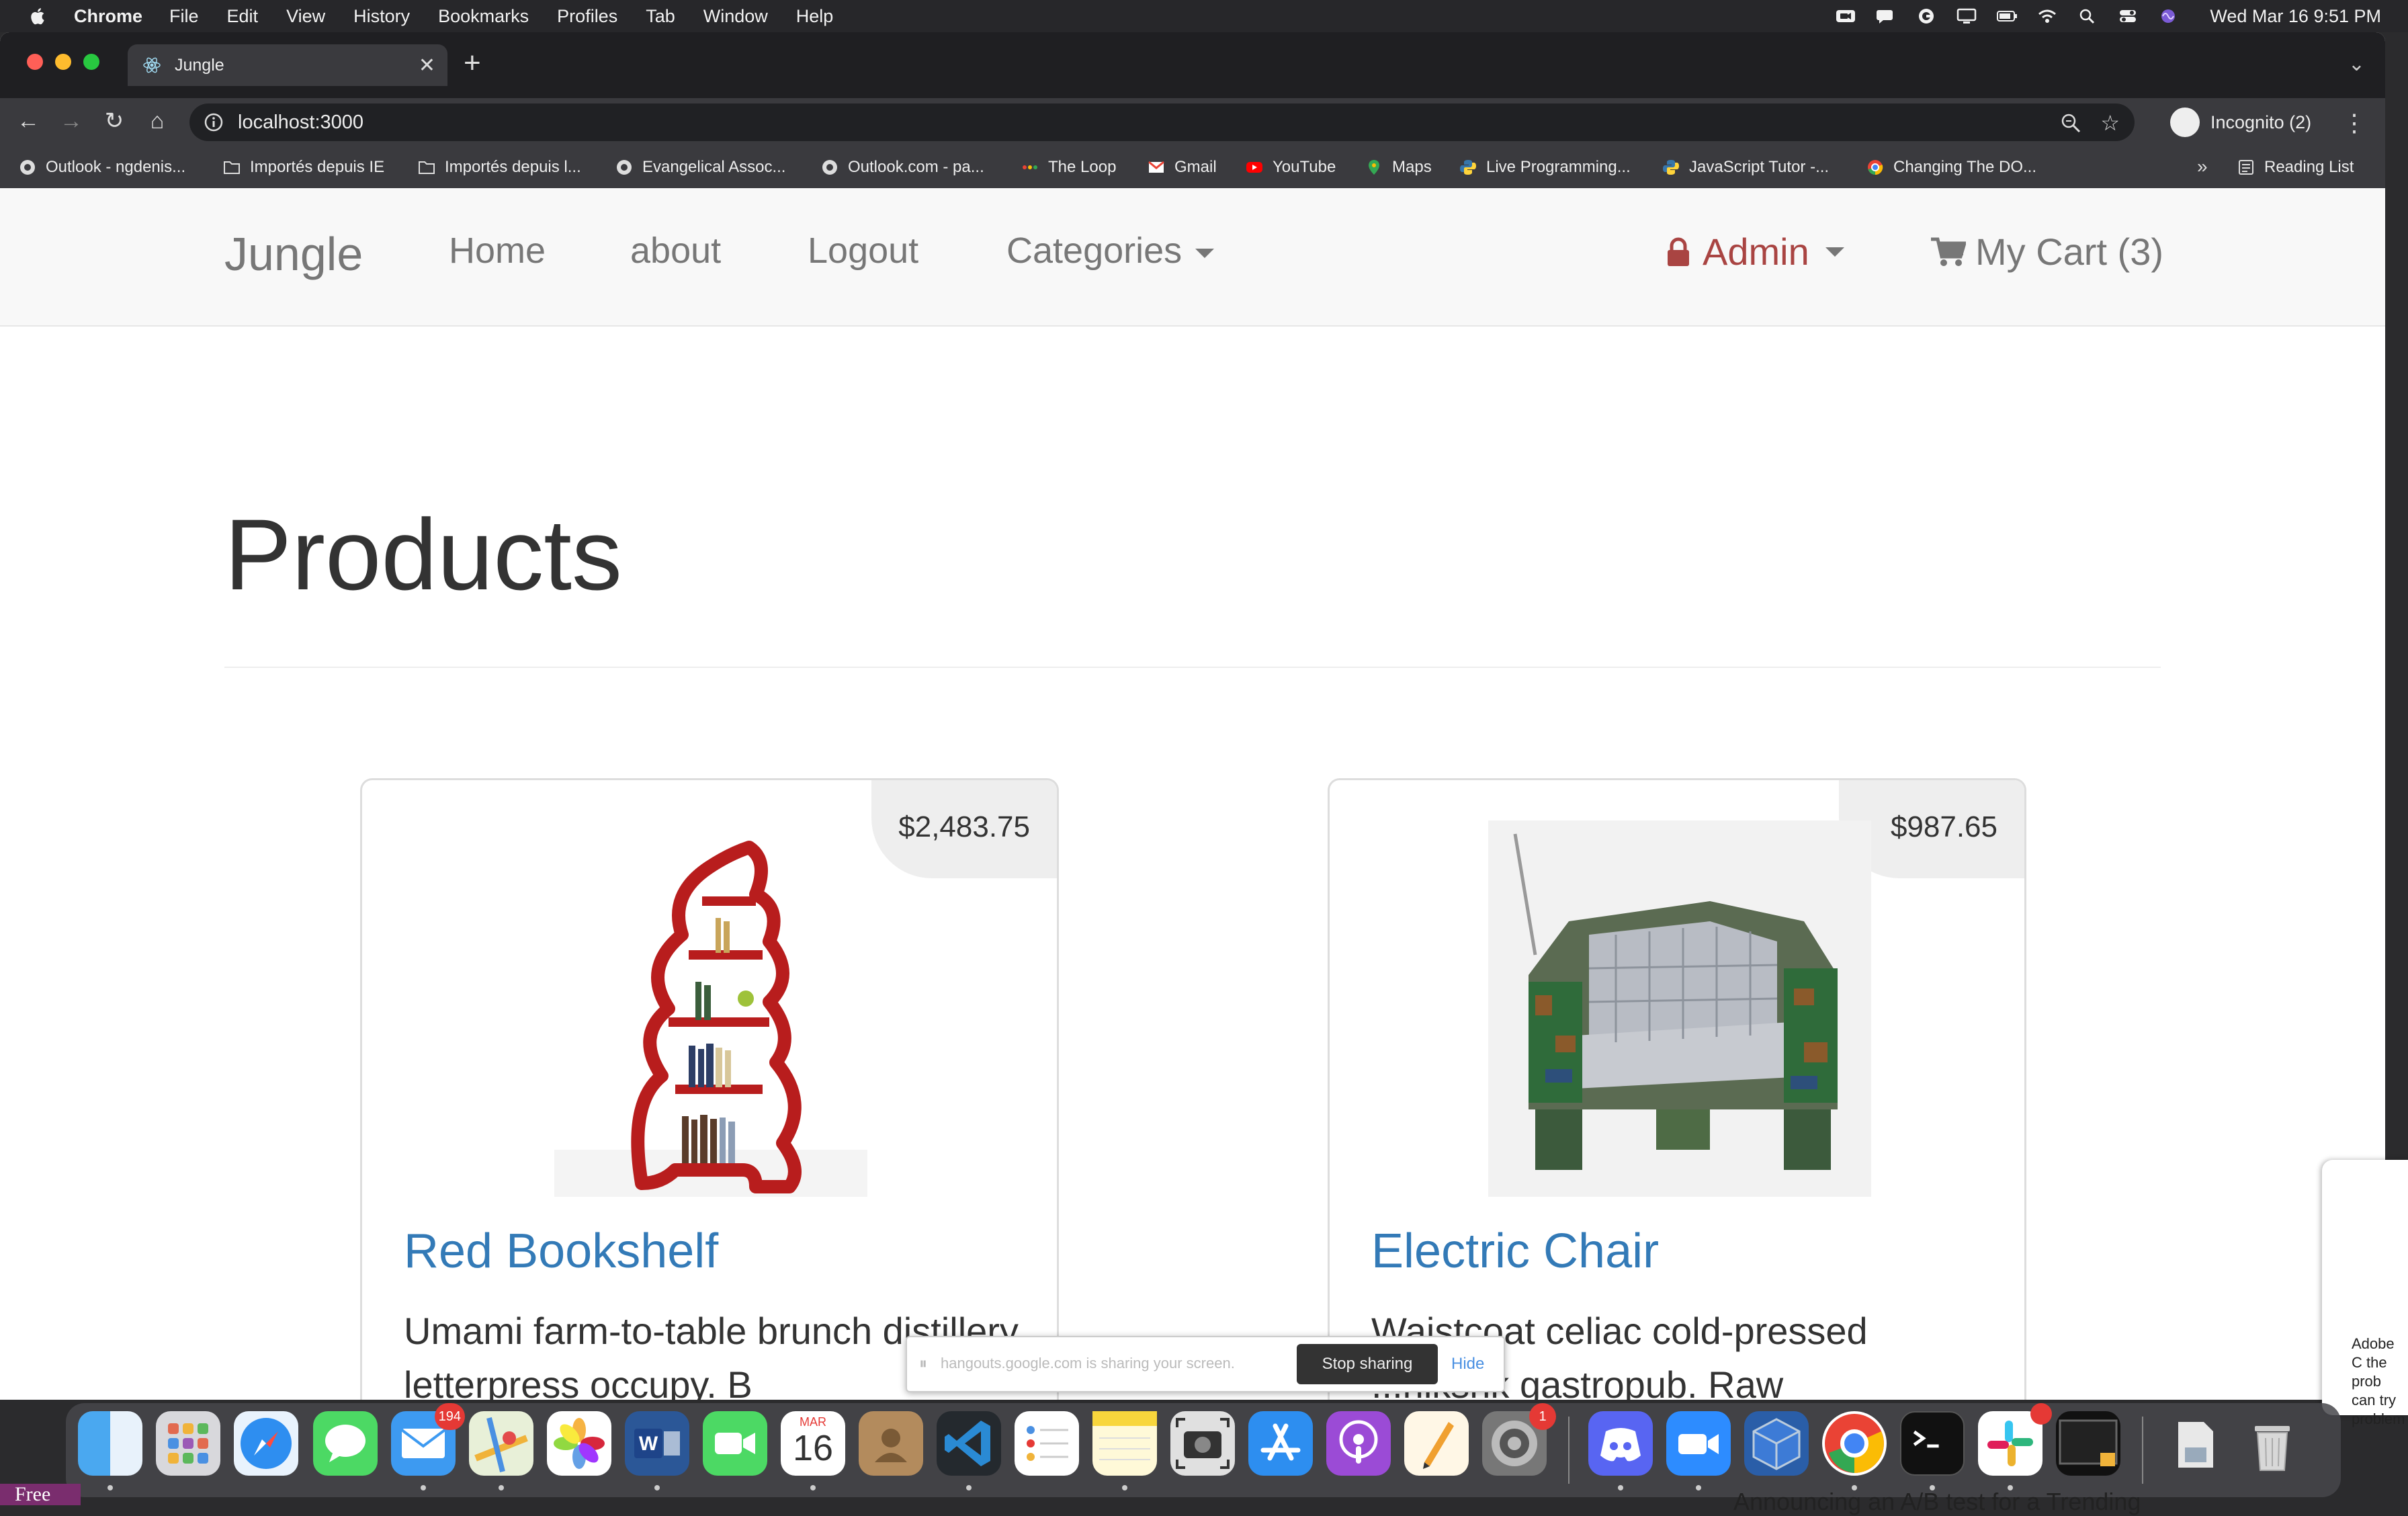 The image size is (2408, 1516). Describe the element at coordinates (969, 1443) in the screenshot. I see `vscode-icon` at that location.